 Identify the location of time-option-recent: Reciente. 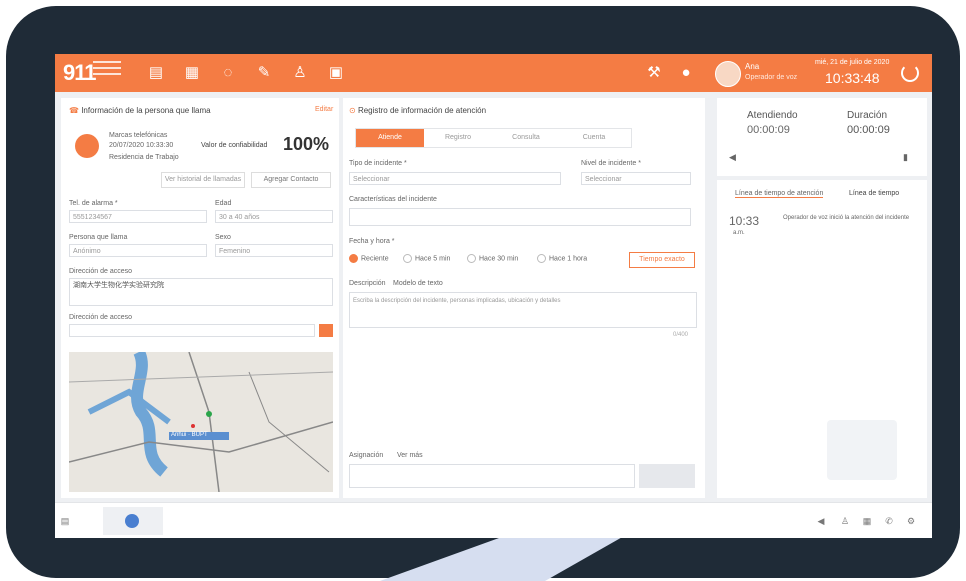
(369, 258).